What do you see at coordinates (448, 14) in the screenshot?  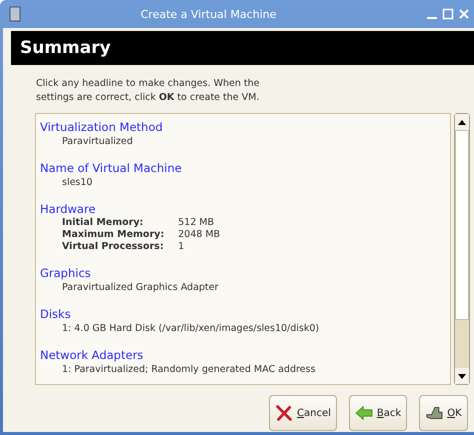 I see `maximize-icon` at bounding box center [448, 14].